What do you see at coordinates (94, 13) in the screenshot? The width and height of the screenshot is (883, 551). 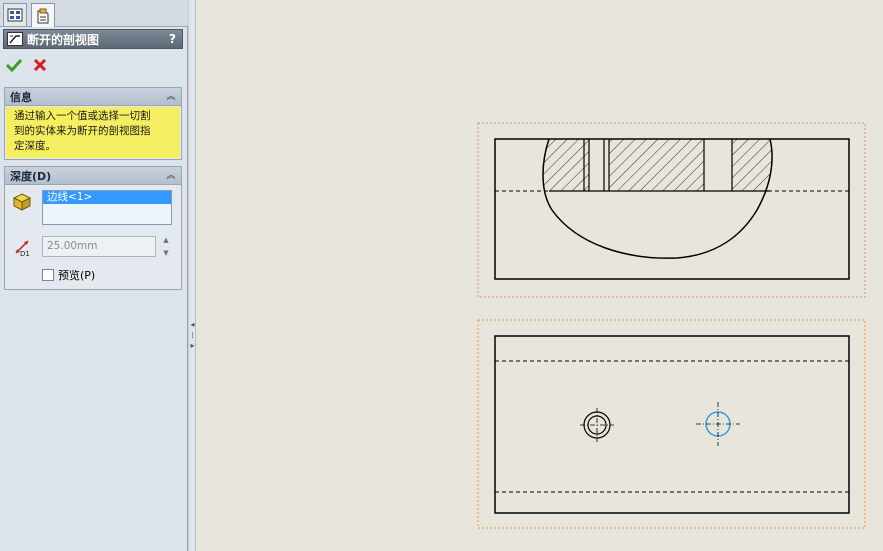 I see `manager-tab-strip` at bounding box center [94, 13].